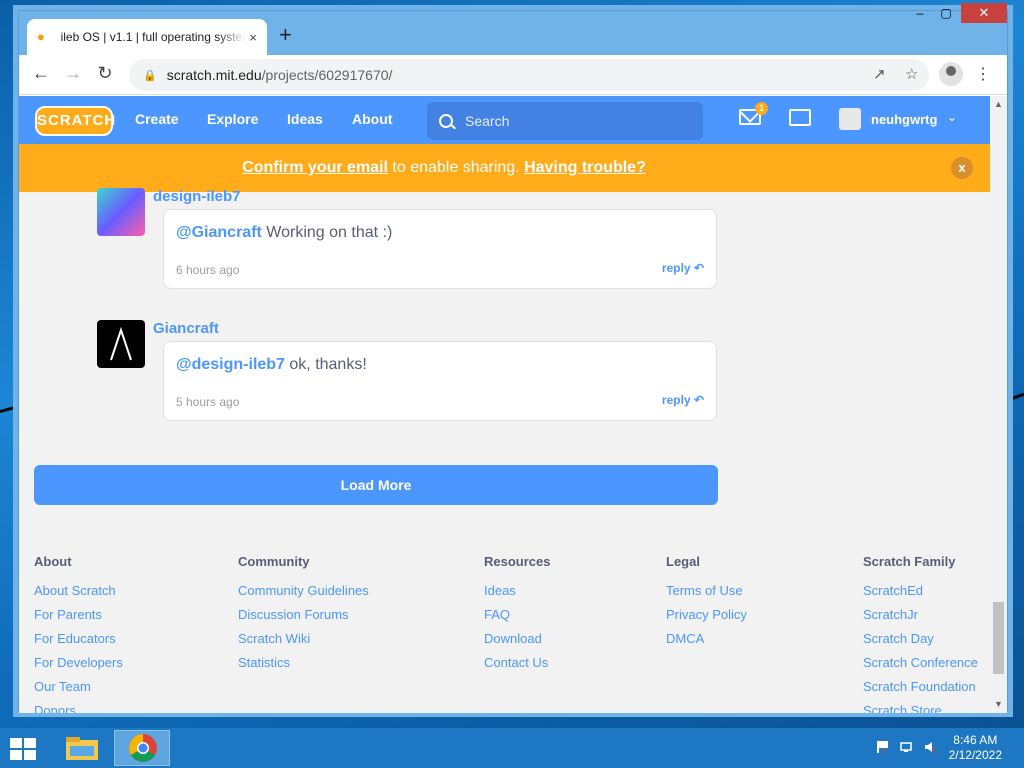 This screenshot has width=1024, height=768. I want to click on my-stuff-folder-icon, so click(800, 117).